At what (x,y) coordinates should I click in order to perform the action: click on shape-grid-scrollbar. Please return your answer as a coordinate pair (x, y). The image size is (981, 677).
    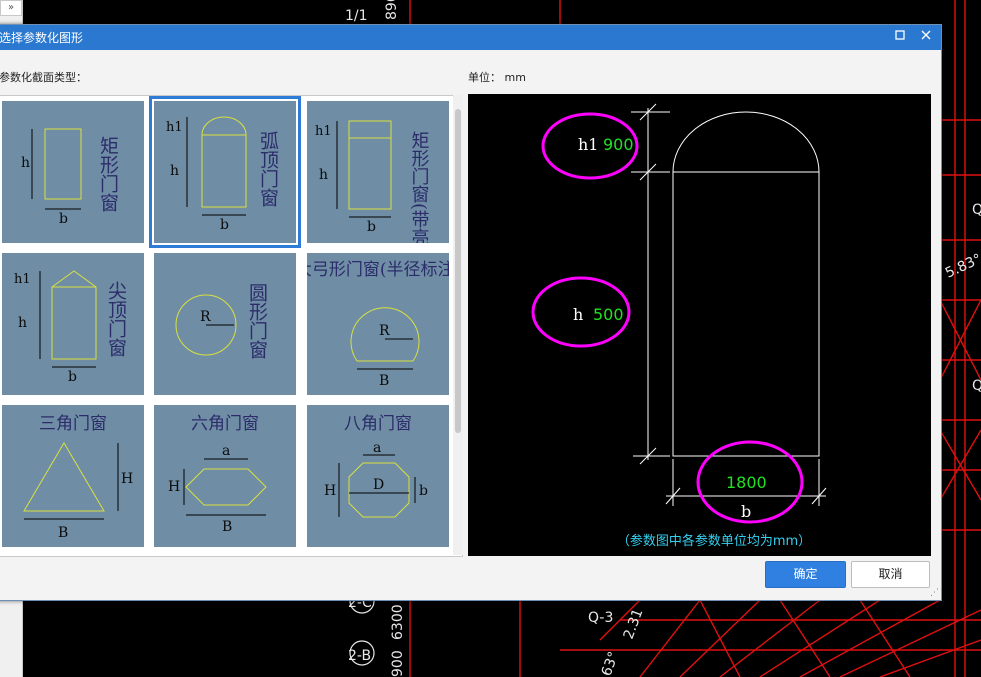
    Looking at the image, I should click on (458, 325).